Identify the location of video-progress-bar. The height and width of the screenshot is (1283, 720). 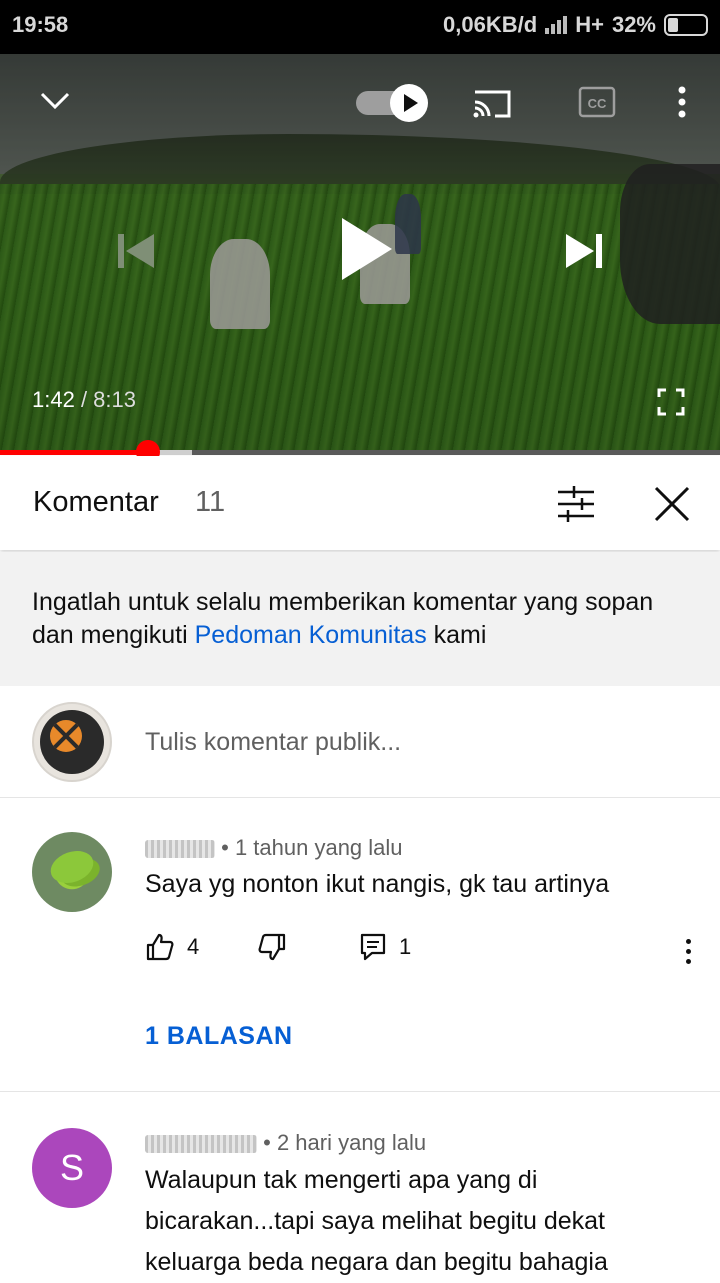
(360, 452).